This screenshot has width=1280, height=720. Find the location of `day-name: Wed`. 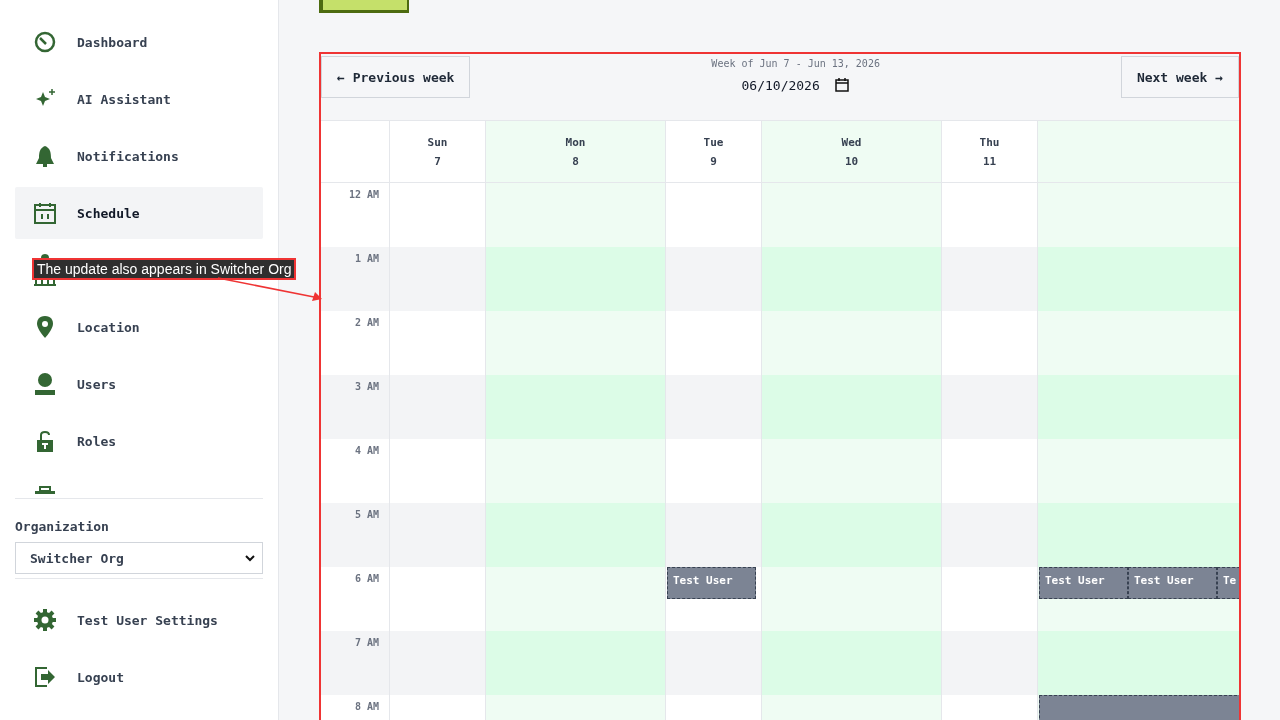

day-name: Wed is located at coordinates (851, 142).